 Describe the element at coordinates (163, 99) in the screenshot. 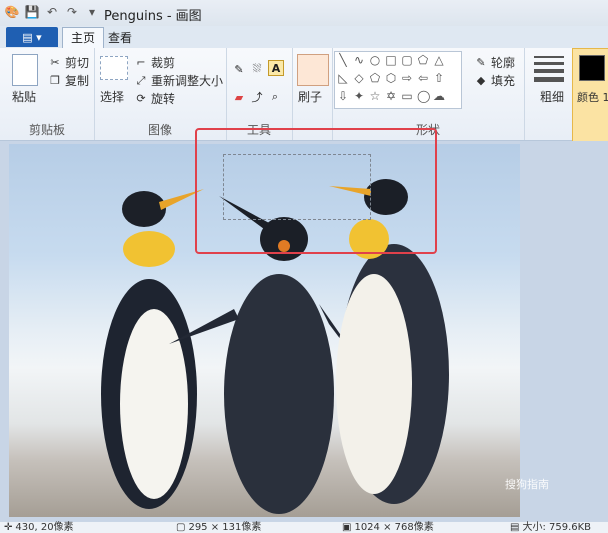

I see `rotate-label: 旋转` at that location.